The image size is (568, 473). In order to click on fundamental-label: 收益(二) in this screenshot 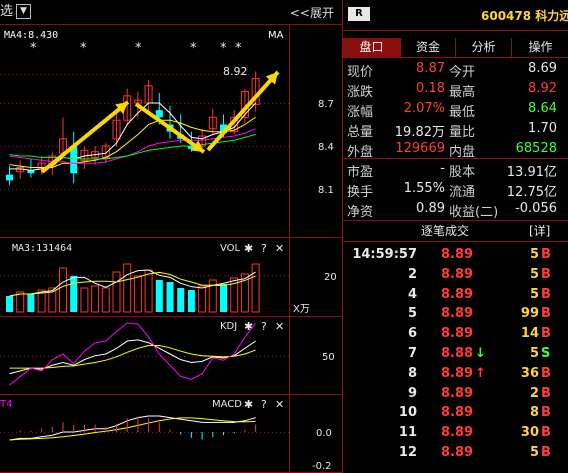, I will do `click(474, 212)`.